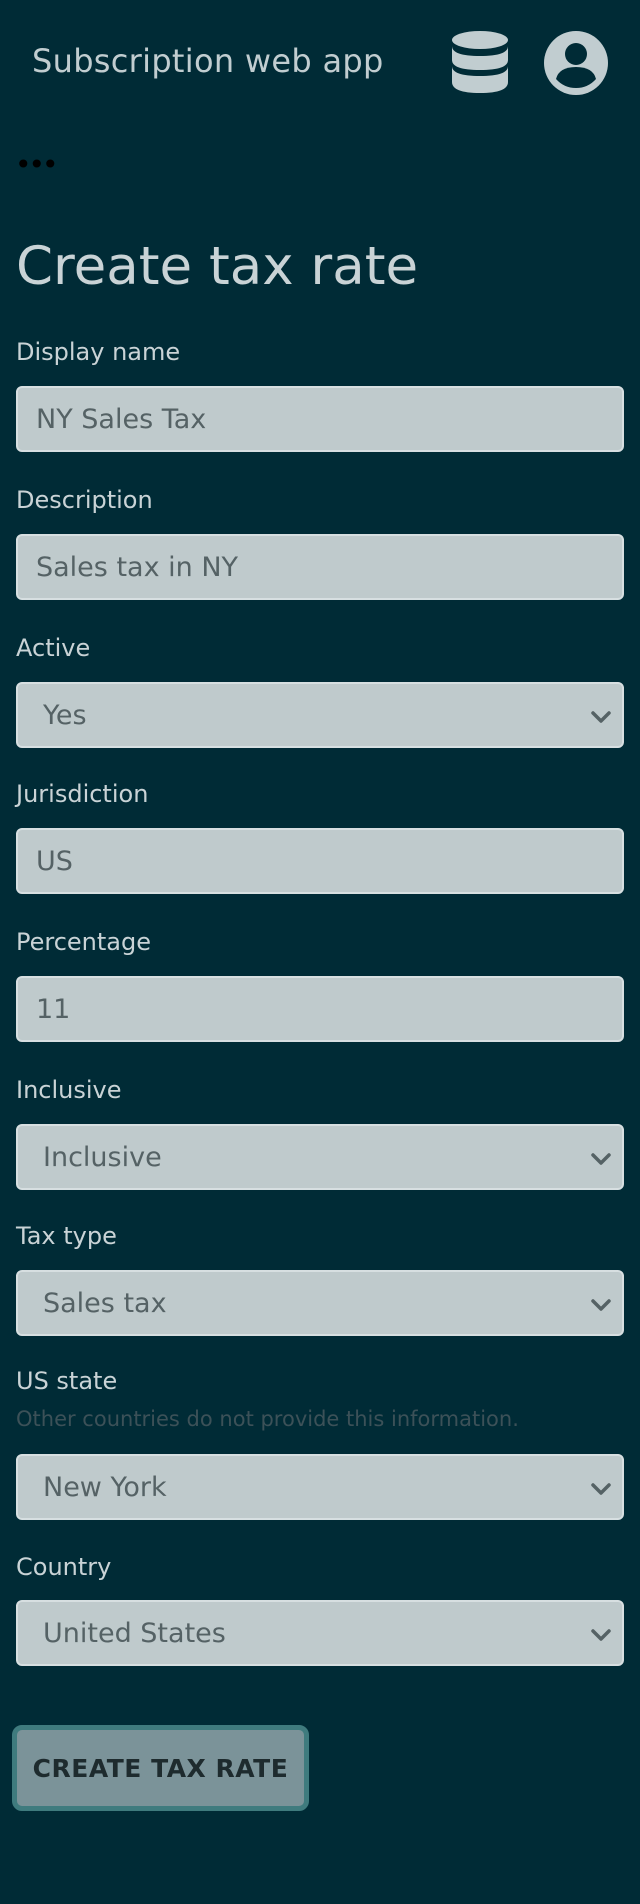 Image resolution: width=640 pixels, height=1904 pixels. I want to click on country-label: Country, so click(64, 1567).